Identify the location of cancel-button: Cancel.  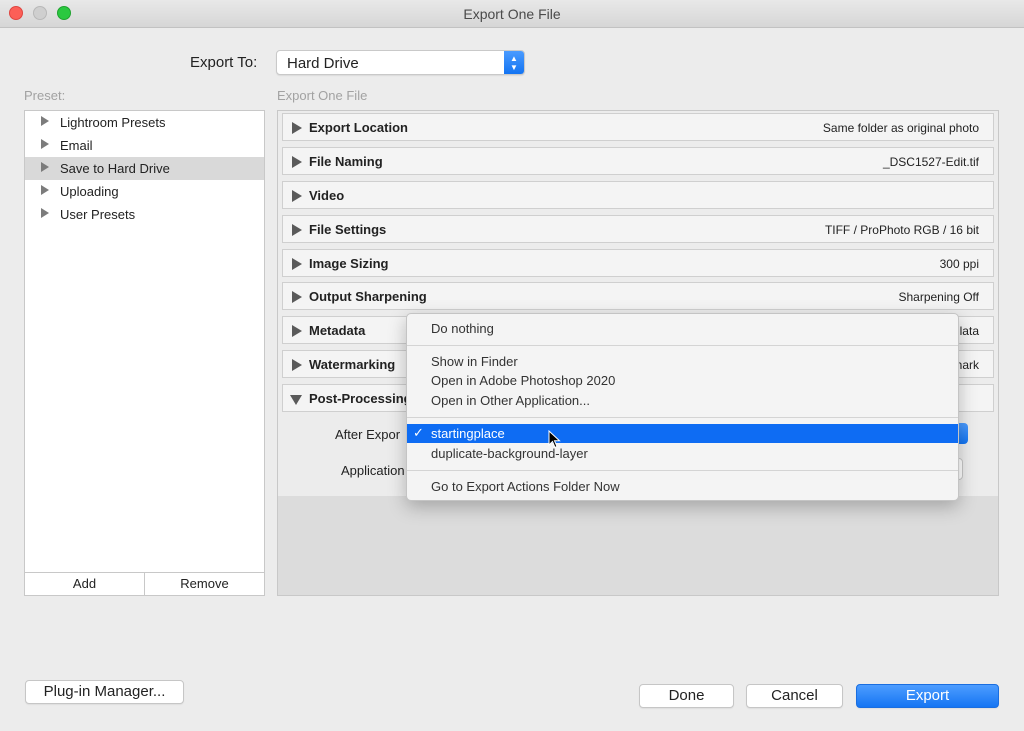
(794, 696).